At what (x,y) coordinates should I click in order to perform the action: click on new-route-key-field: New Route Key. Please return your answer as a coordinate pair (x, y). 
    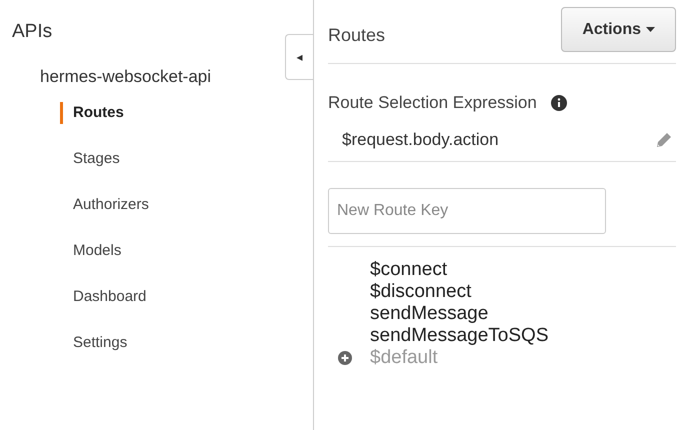
    Looking at the image, I should click on (467, 211).